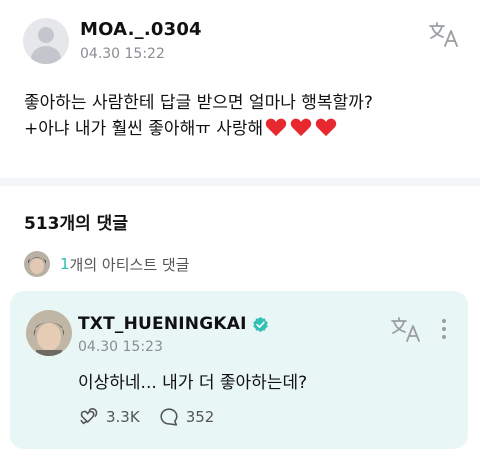 The width and height of the screenshot is (480, 476). I want to click on comment-icon, so click(169, 417).